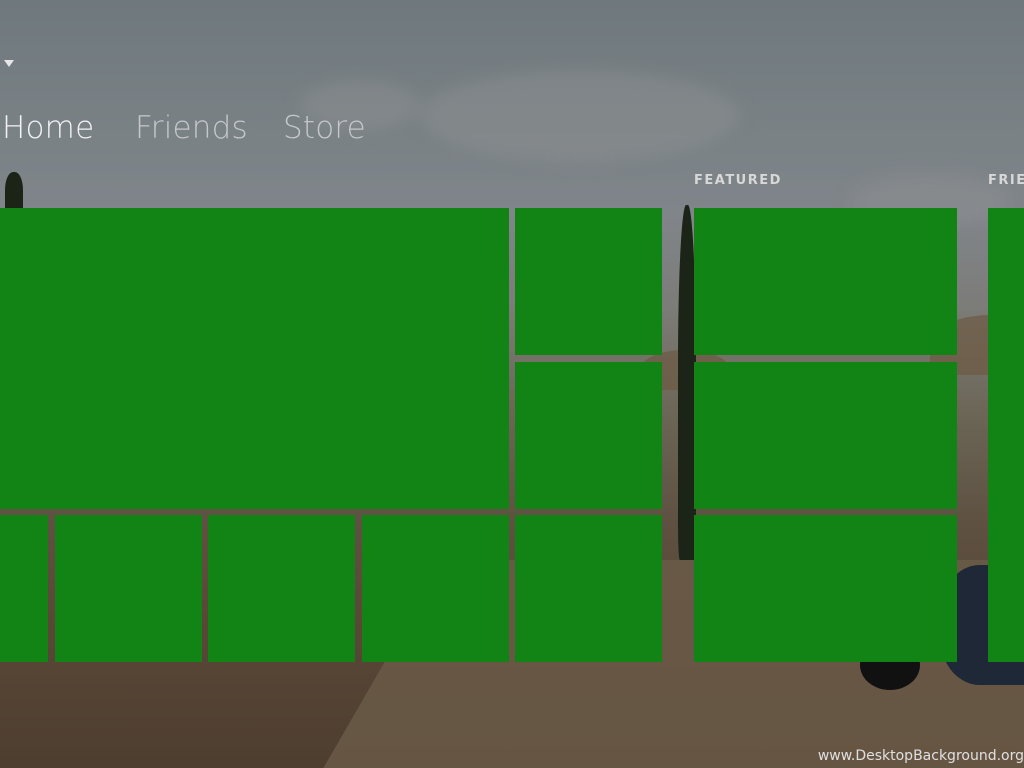 The image size is (1024, 768). I want to click on background-tree, so click(14, 192).